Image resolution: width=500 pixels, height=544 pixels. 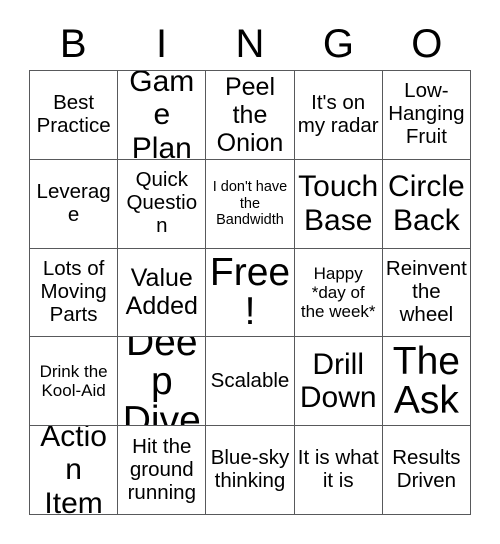 I want to click on bingo-cell-label: Reinvent the wheel, so click(x=426, y=291).